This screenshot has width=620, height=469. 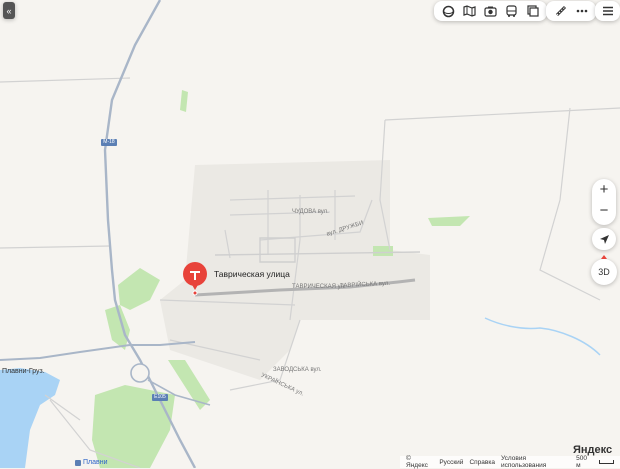 I want to click on collapse-icon: «, so click(x=9, y=10).